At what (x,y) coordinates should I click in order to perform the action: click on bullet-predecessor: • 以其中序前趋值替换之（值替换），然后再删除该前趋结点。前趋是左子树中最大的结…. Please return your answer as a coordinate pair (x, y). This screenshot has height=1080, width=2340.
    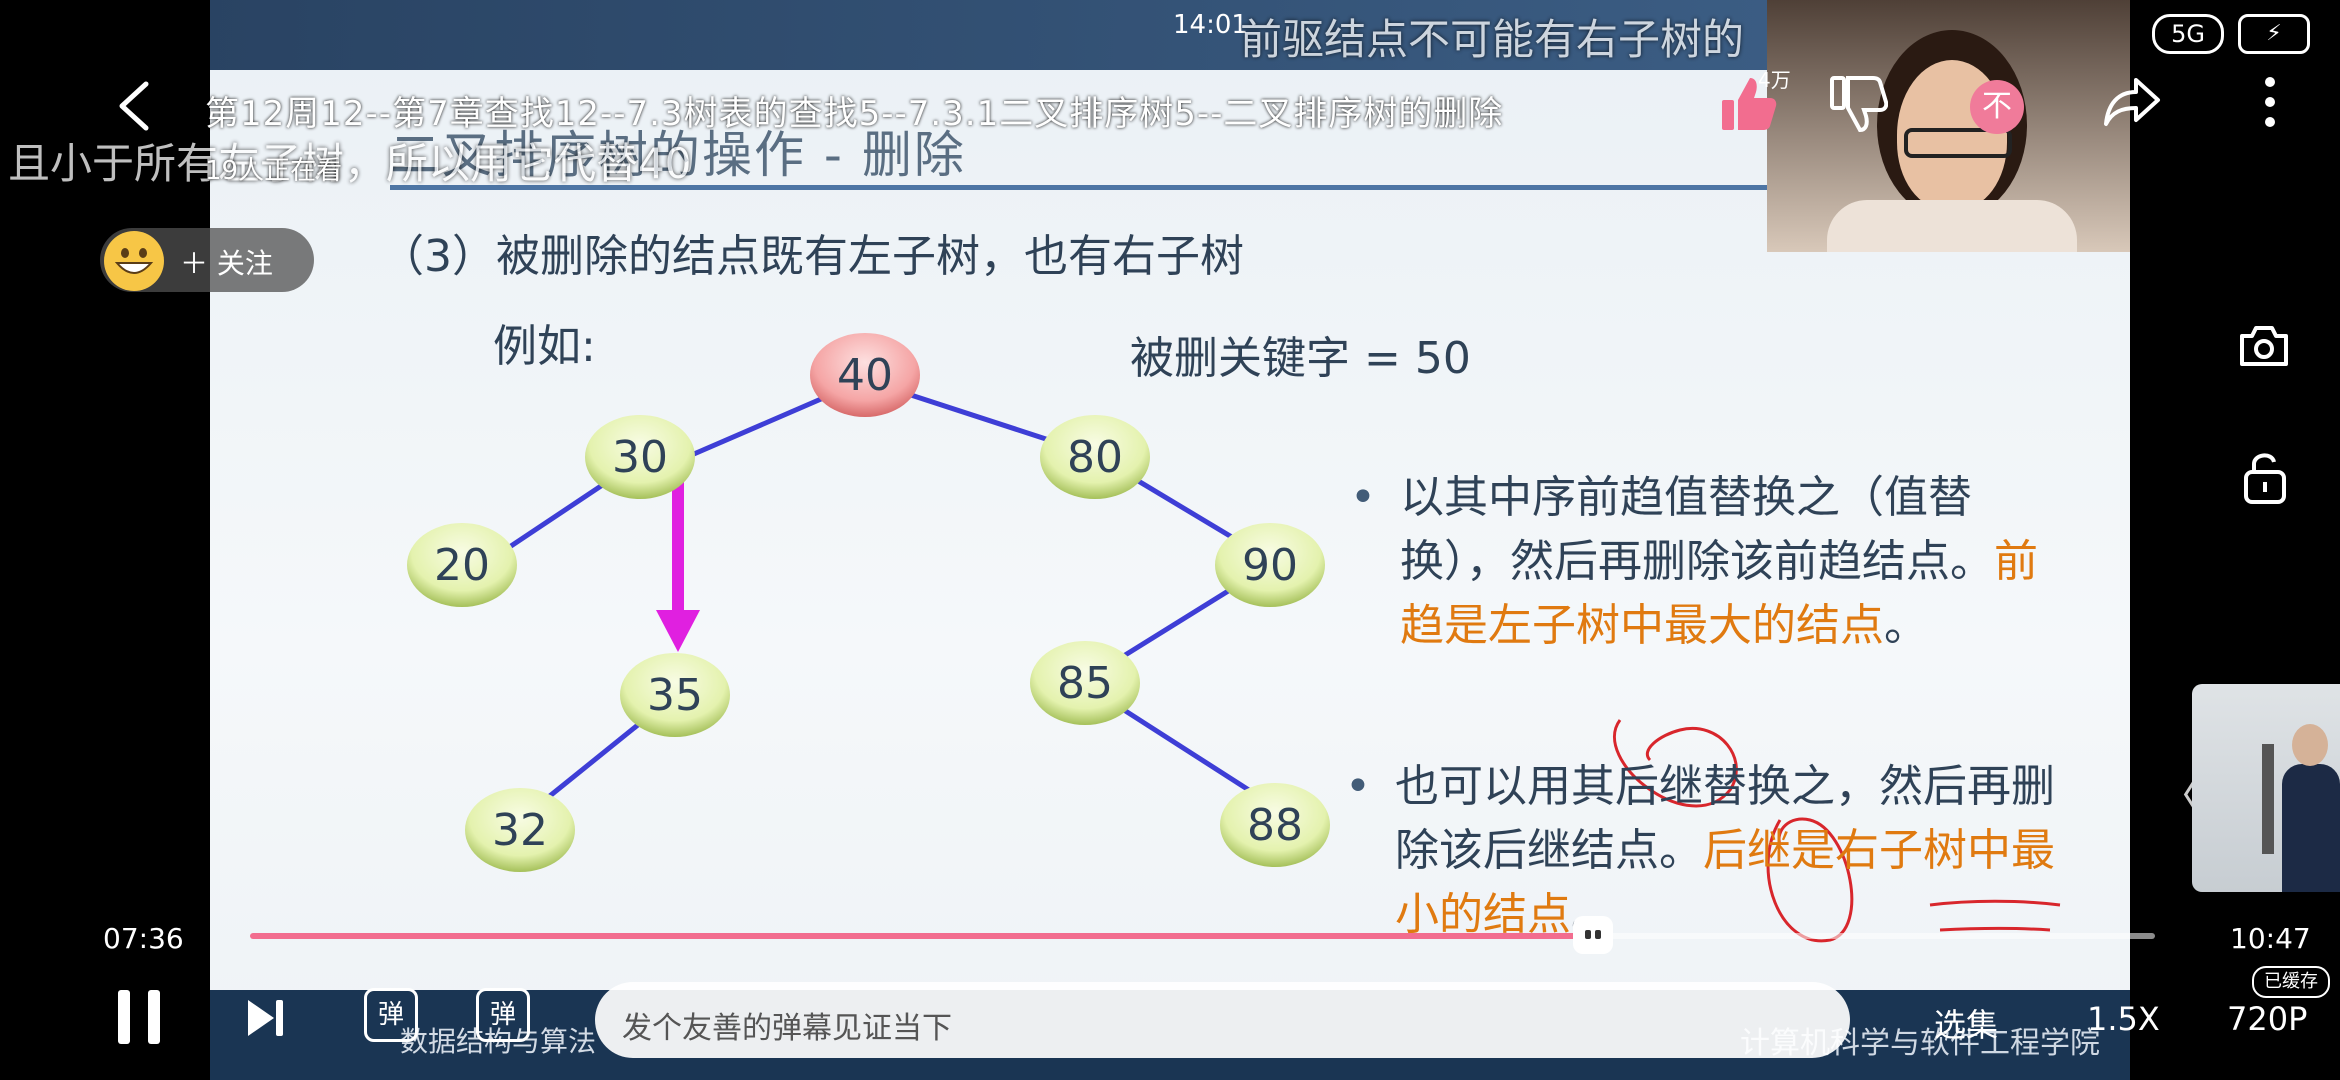
    Looking at the image, I should click on (1695, 562).